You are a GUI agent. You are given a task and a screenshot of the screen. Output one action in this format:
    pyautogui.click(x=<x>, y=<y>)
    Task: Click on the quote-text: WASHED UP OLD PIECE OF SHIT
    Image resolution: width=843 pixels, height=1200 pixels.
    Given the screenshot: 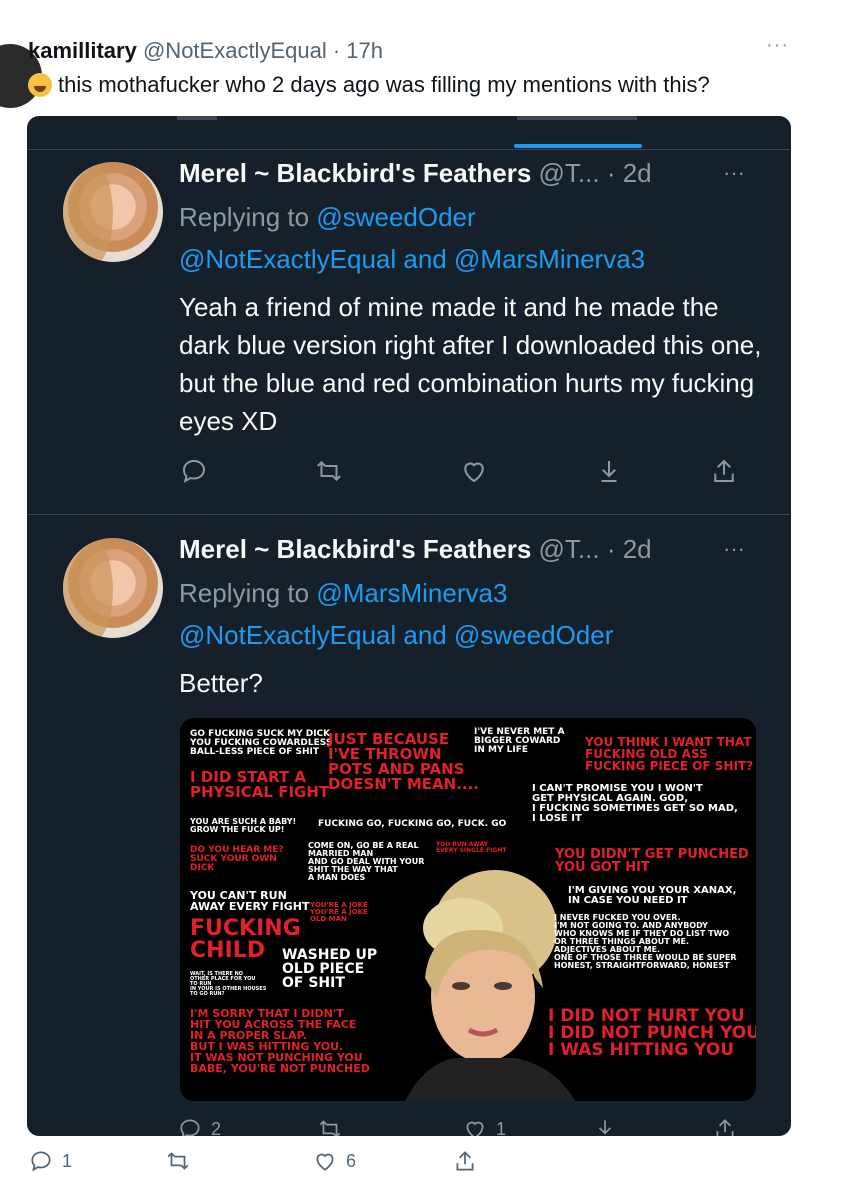 What is the action you would take?
    pyautogui.click(x=330, y=969)
    